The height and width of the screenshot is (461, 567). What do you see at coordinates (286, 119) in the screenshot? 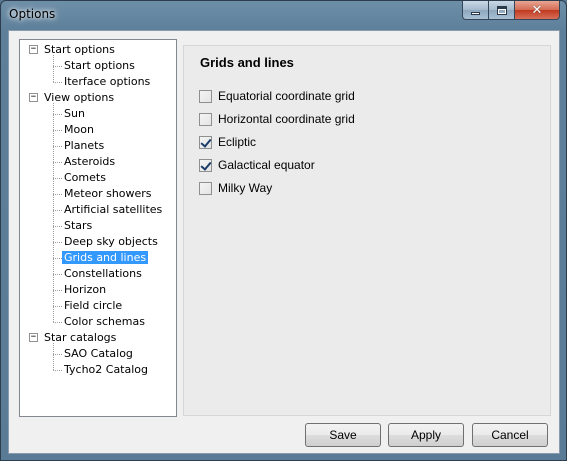
I see `option-label: Horizontal coordinate grid` at bounding box center [286, 119].